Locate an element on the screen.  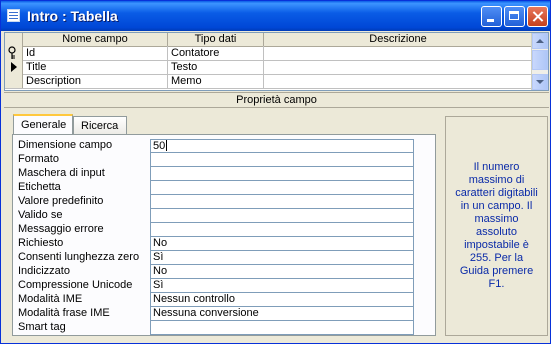
header-description: Descrizione is located at coordinates (398, 39).